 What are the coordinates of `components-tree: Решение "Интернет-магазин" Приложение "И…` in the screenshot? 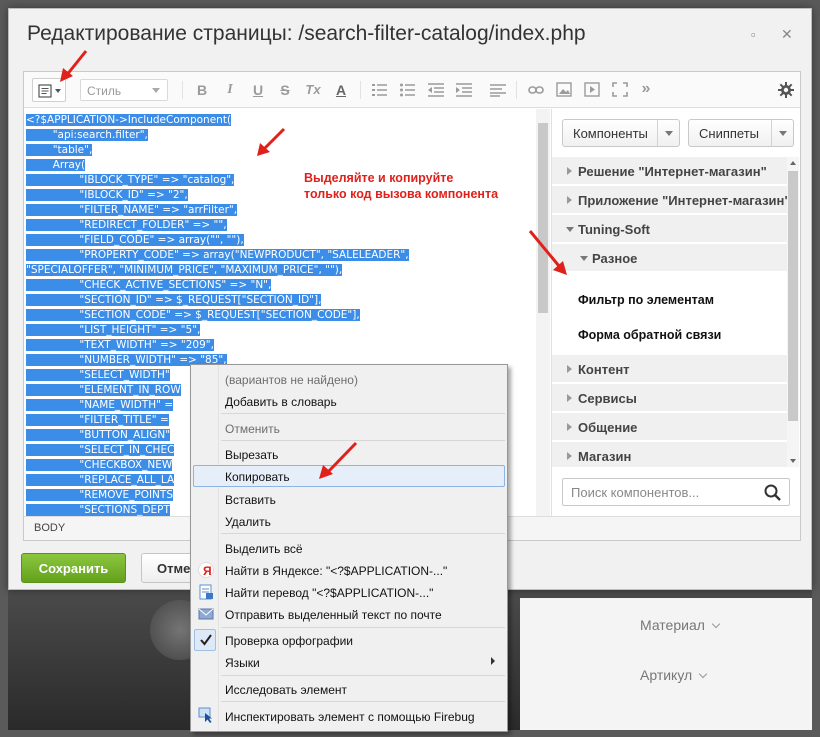 It's located at (669, 312).